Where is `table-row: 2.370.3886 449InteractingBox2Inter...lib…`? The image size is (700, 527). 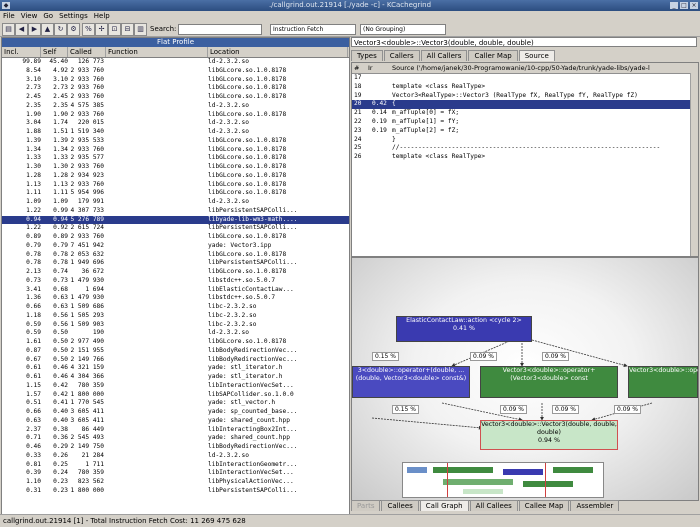
table-row: 2.370.3886 449InteractingBox2Inter...lib… is located at coordinates (175, 430).